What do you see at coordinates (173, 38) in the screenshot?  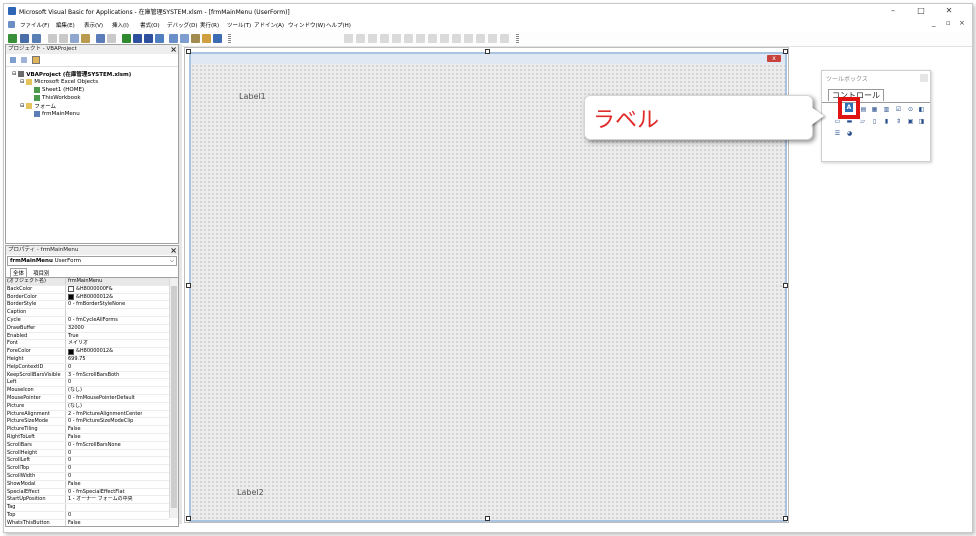 I see `project-explorer-icon` at bounding box center [173, 38].